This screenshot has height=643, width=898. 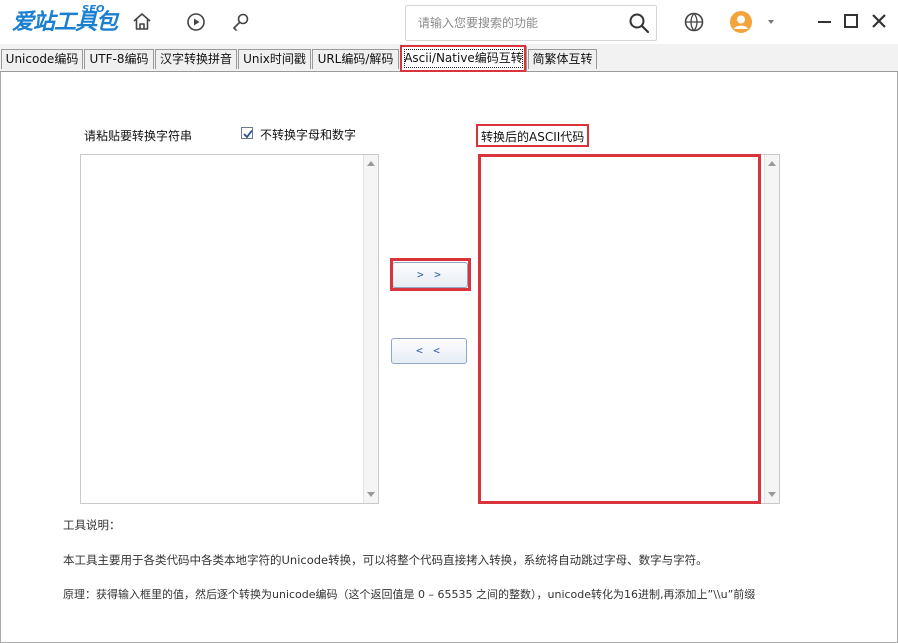 I want to click on tab-label: Unix时间戳, so click(x=274, y=59).